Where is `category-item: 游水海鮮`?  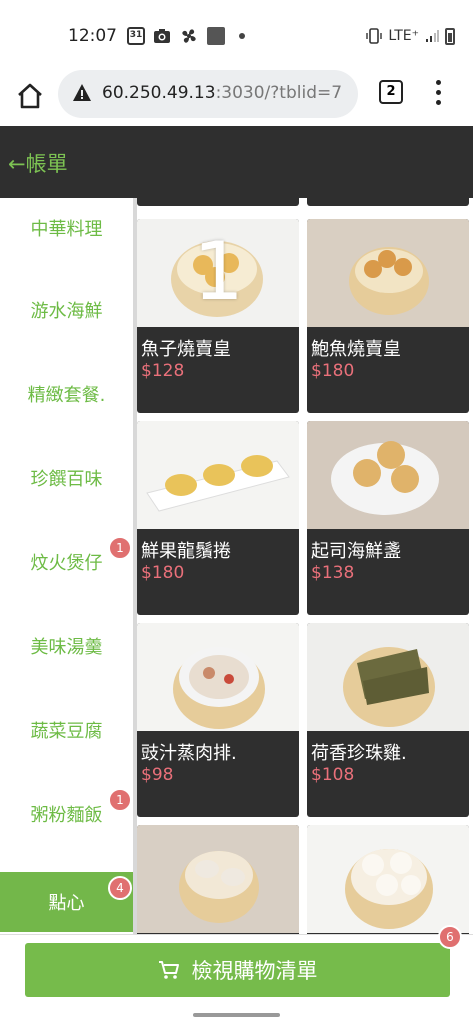
category-item: 游水海鮮 is located at coordinates (66, 310).